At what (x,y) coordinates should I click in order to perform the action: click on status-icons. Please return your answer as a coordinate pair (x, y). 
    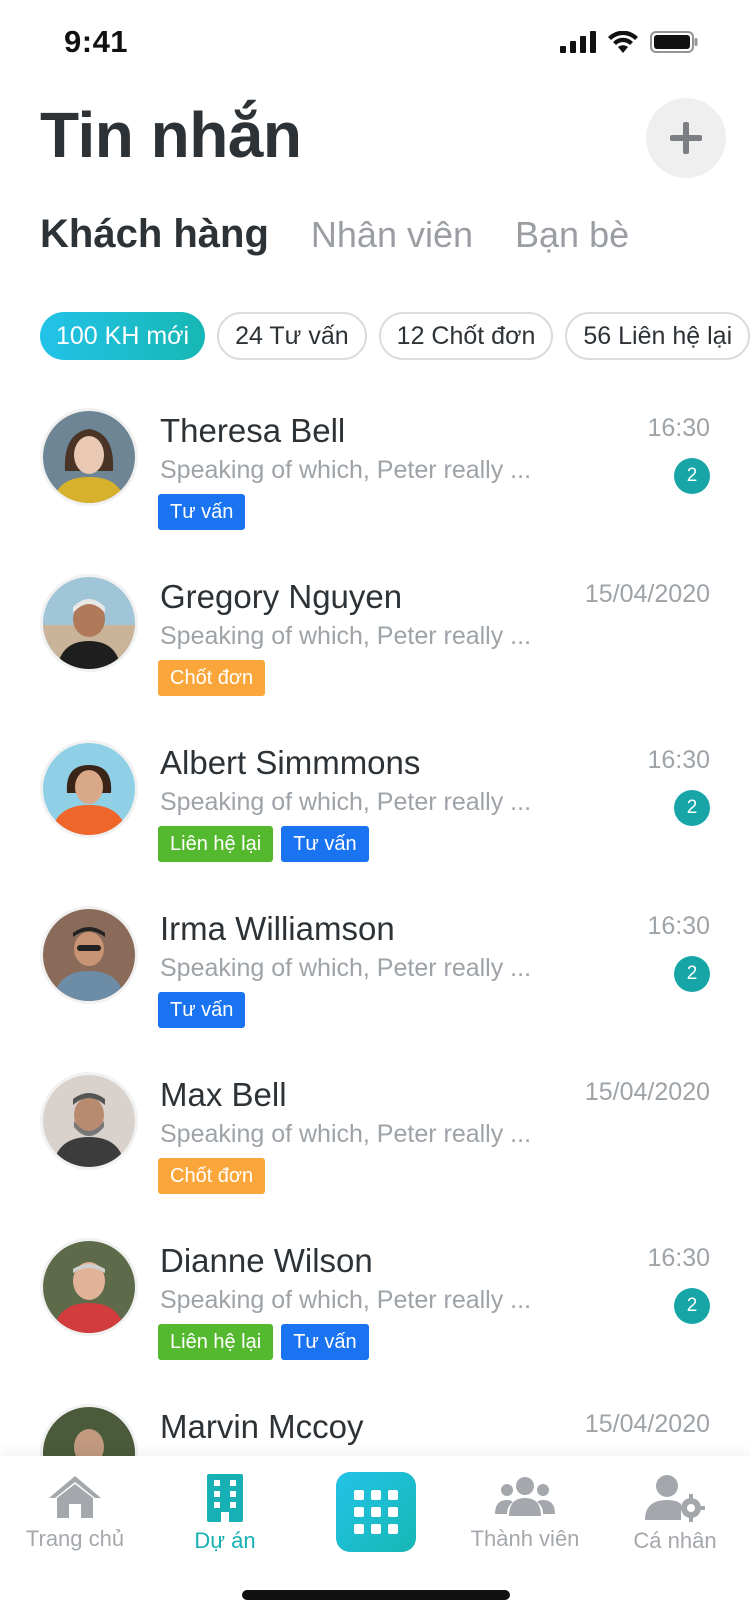
    Looking at the image, I should click on (629, 42).